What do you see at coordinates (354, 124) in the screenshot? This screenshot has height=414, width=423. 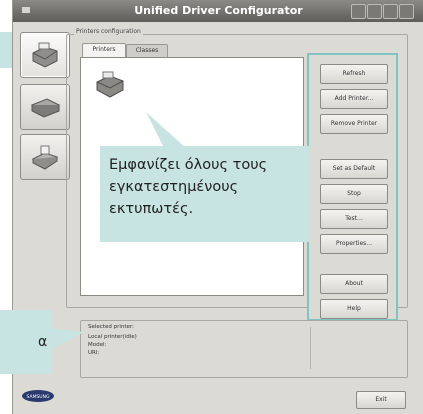 I see `remove-printer-button: Remove Printer` at bounding box center [354, 124].